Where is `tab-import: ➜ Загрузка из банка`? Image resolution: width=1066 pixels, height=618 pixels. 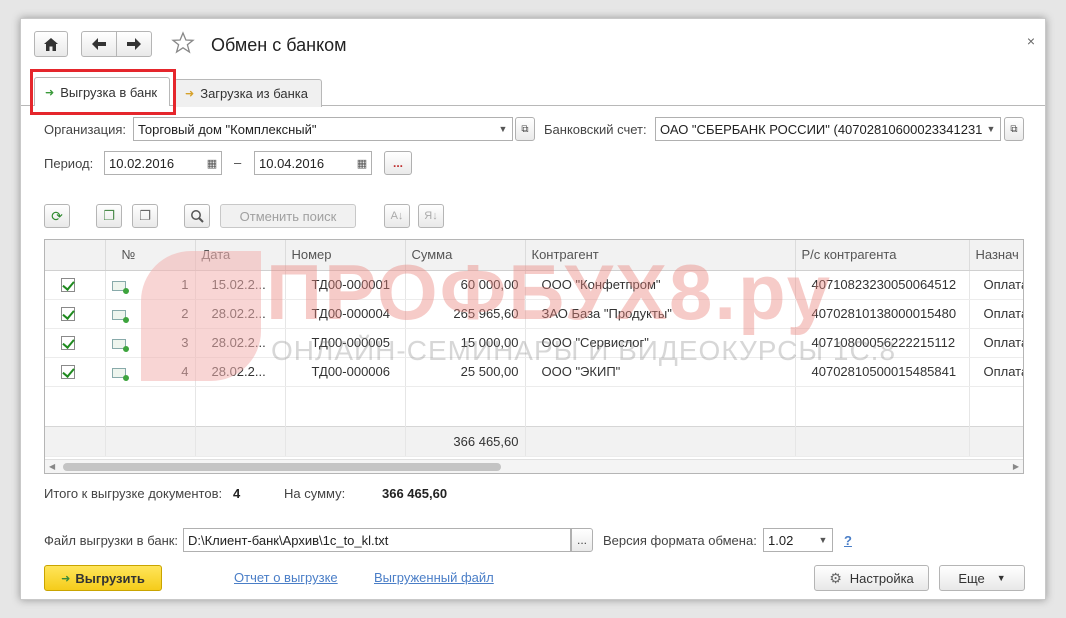 tab-import: ➜ Загрузка из банка is located at coordinates (248, 93).